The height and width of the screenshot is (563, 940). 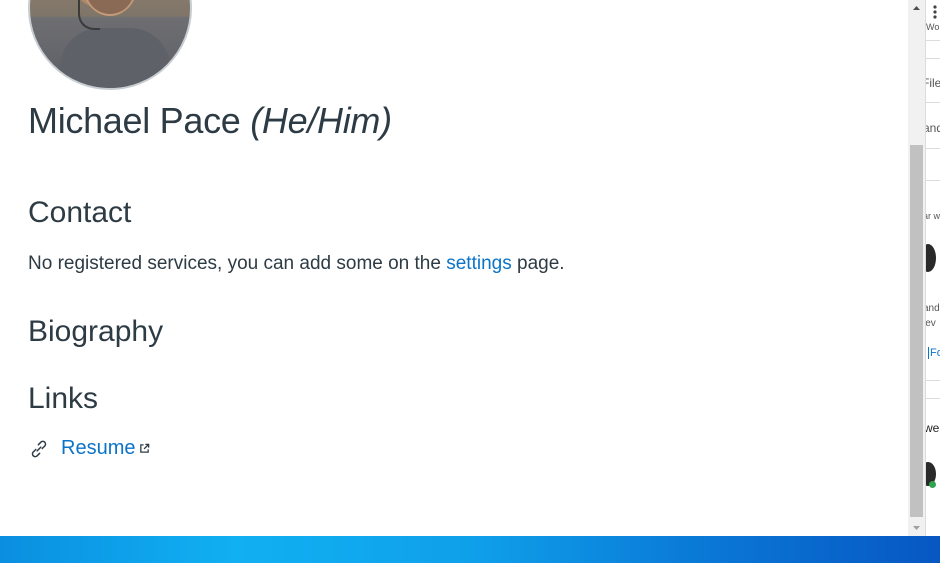 I want to click on profile-pronouns: (He/Him), so click(x=321, y=120).